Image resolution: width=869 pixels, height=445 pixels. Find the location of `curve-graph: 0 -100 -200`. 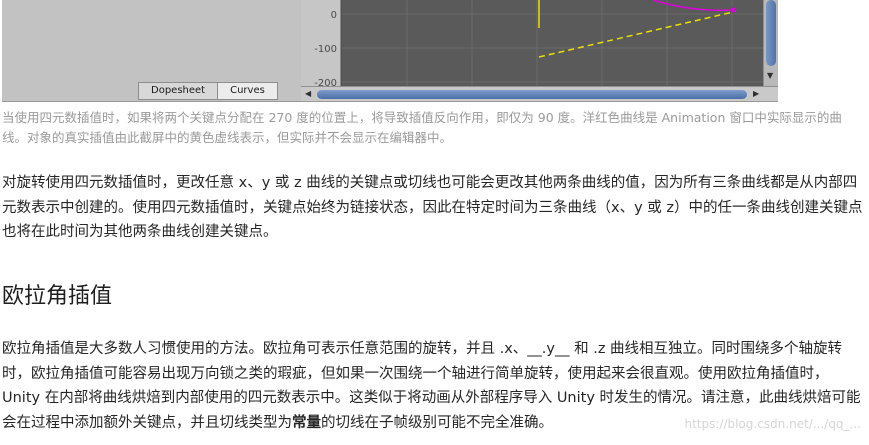

curve-graph: 0 -100 -200 is located at coordinates (532, 44).